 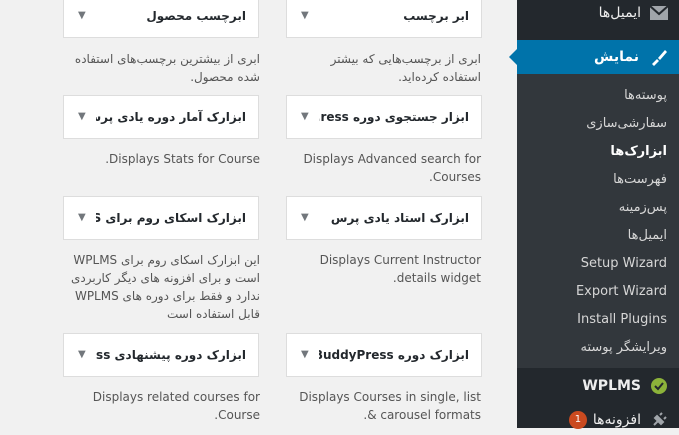 I want to click on widget-course-search: ابزار جستجوی دوره ress... ▼, so click(x=384, y=117).